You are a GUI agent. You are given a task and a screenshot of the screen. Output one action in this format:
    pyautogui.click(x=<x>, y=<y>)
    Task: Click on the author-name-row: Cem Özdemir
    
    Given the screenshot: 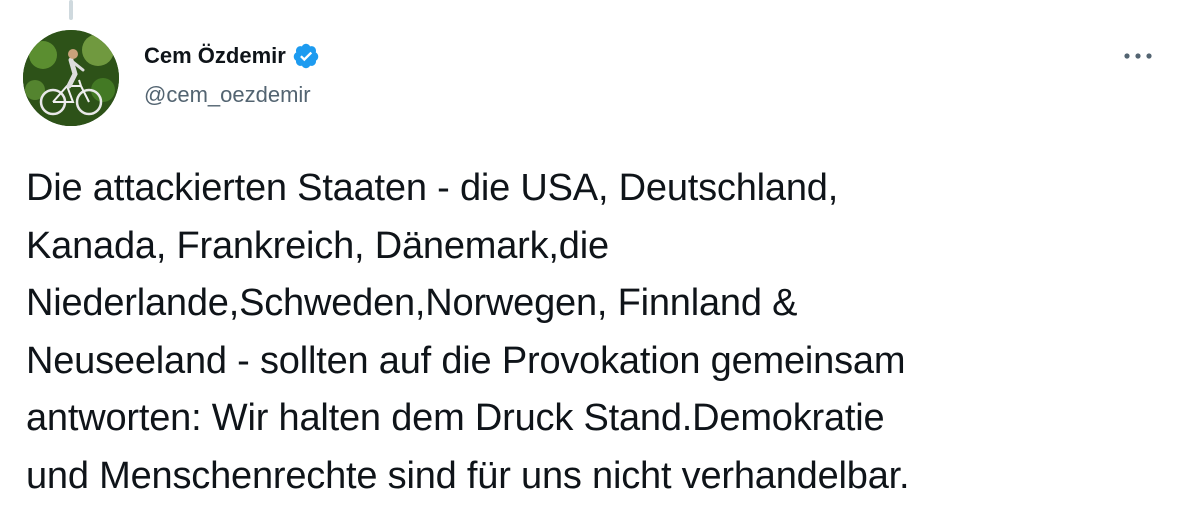 What is the action you would take?
    pyautogui.click(x=232, y=56)
    